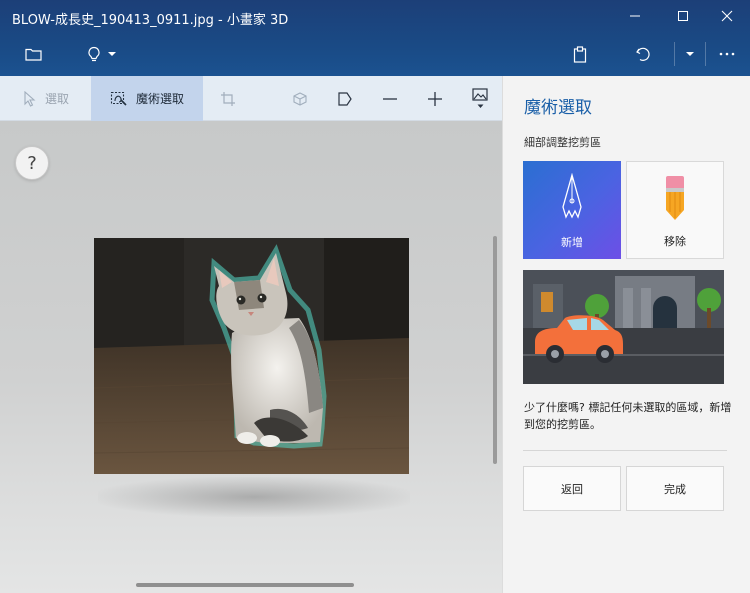  I want to click on tool-3d-shapes, so click(300, 98).